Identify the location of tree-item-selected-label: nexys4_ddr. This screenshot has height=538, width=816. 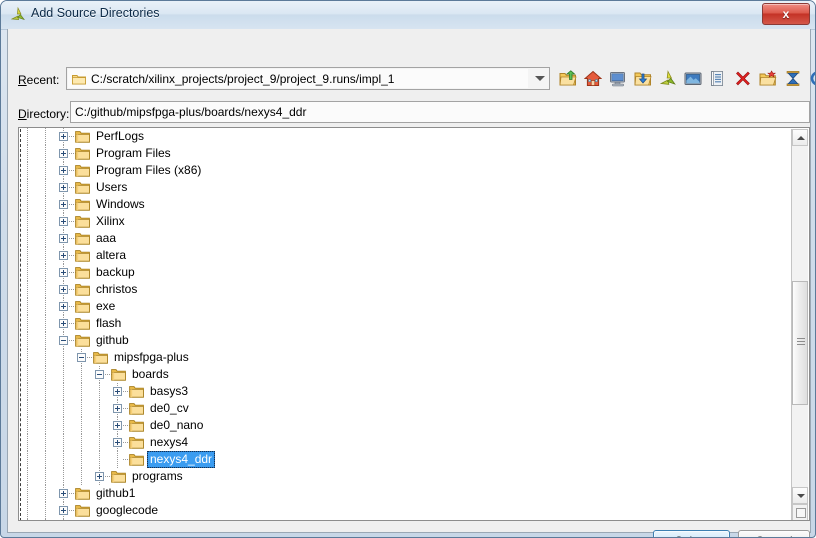
(181, 459).